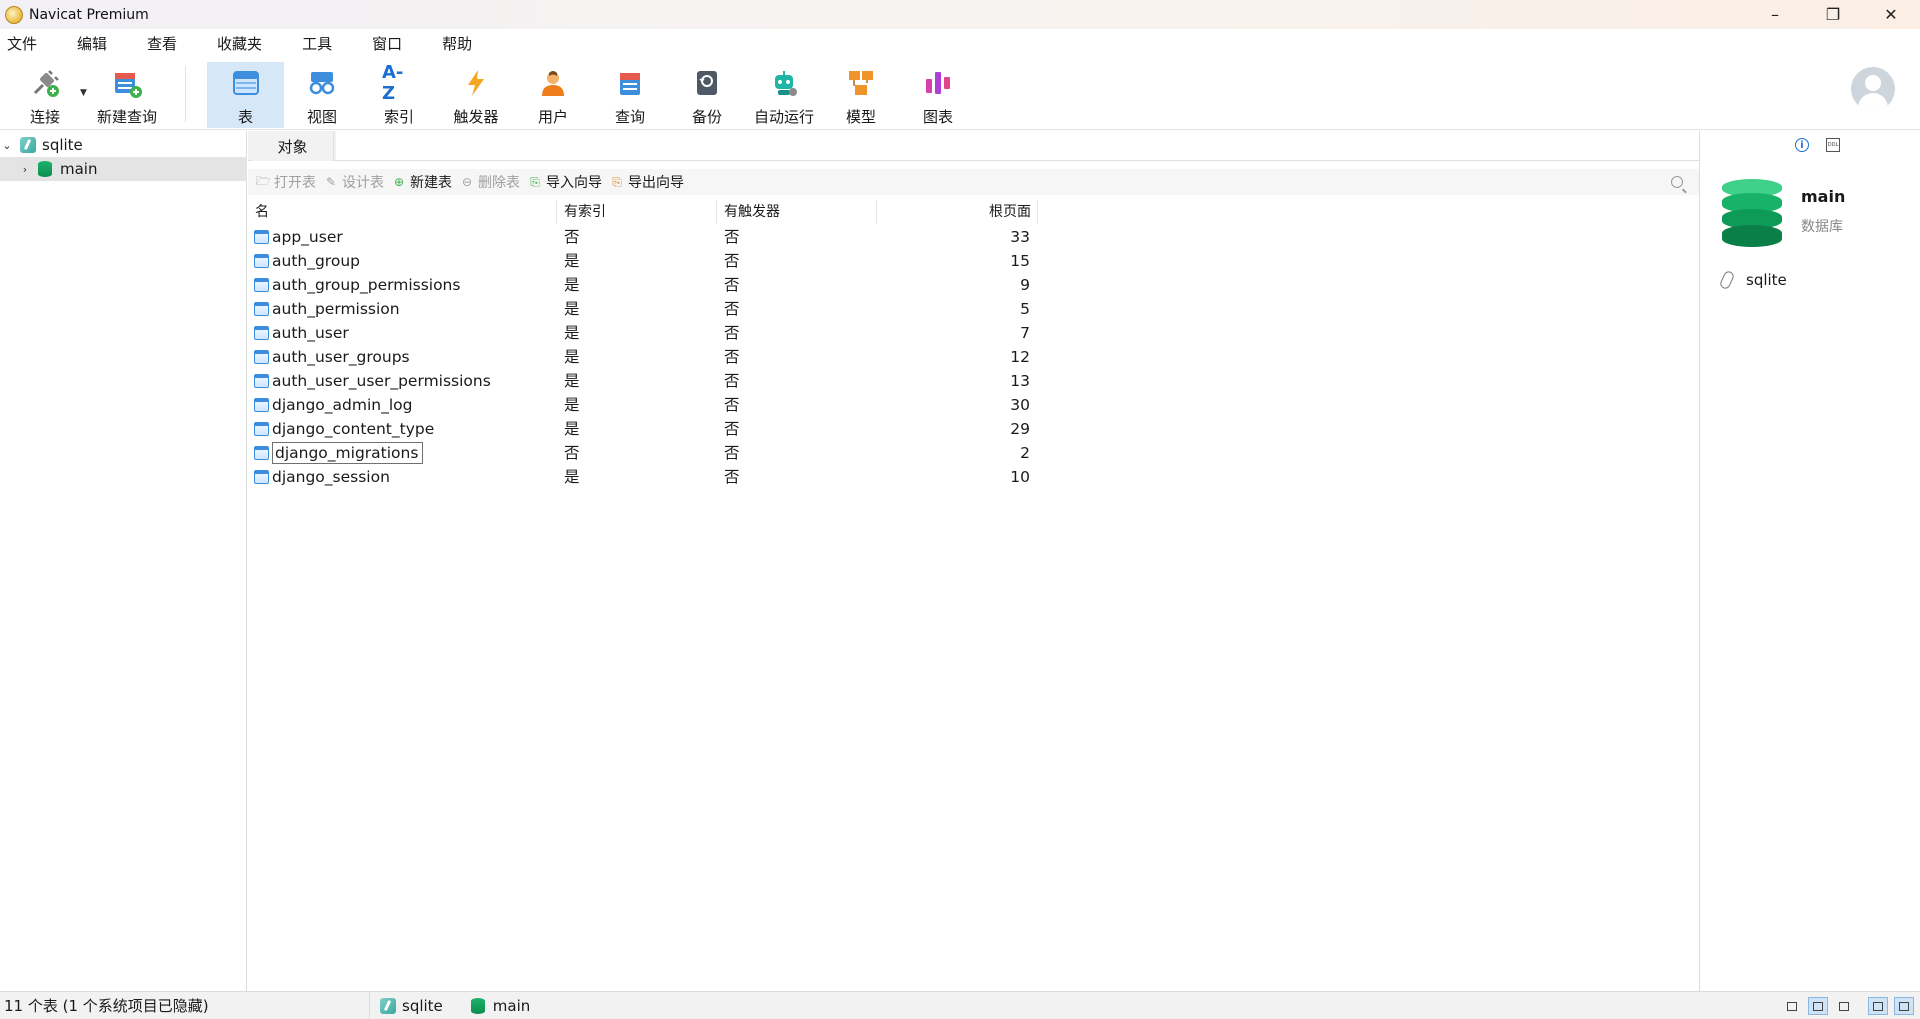 This screenshot has height=1019, width=1920. What do you see at coordinates (1775, 14) in the screenshot?
I see `minimize-button: –` at bounding box center [1775, 14].